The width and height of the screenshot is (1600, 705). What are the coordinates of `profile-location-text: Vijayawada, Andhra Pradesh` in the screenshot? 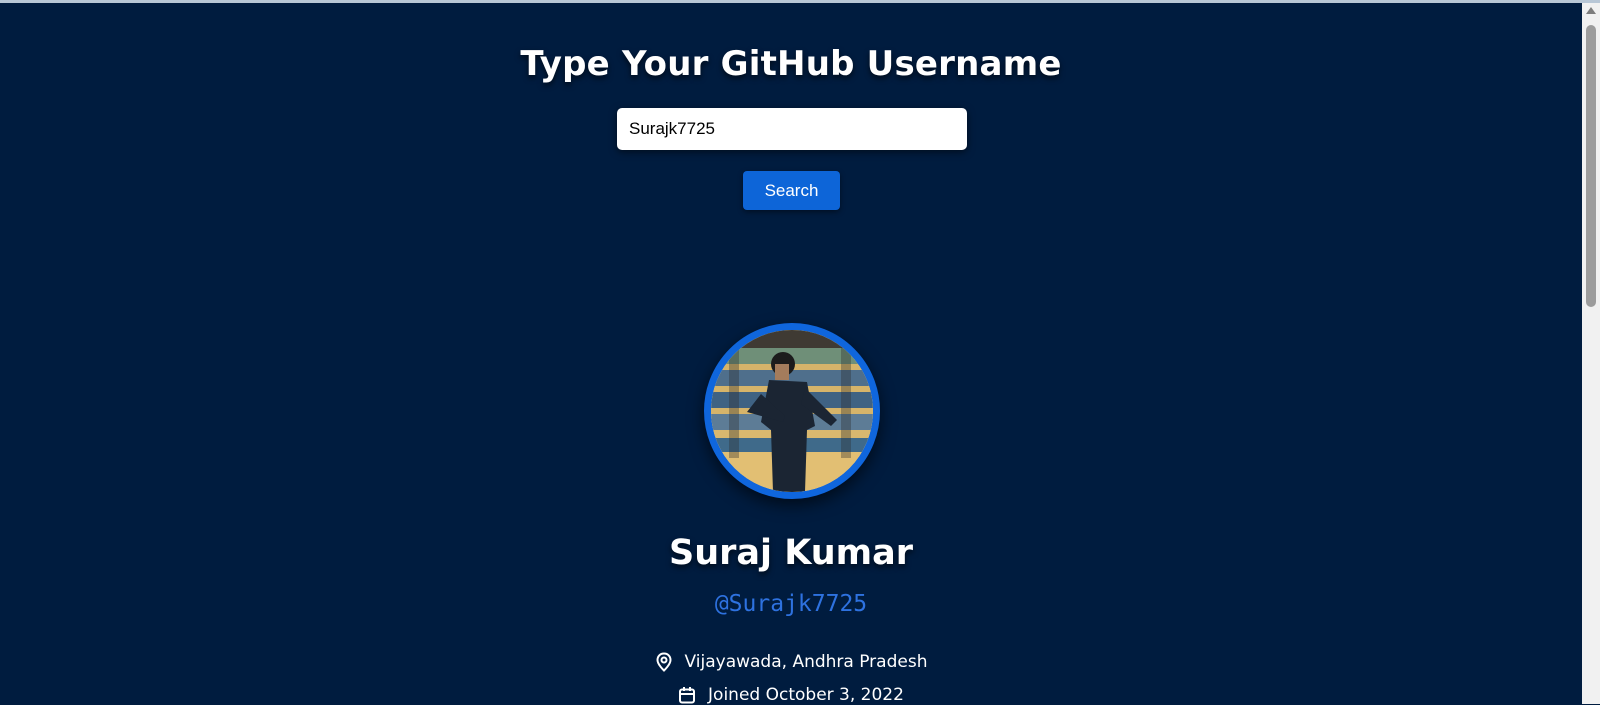 It's located at (806, 662).